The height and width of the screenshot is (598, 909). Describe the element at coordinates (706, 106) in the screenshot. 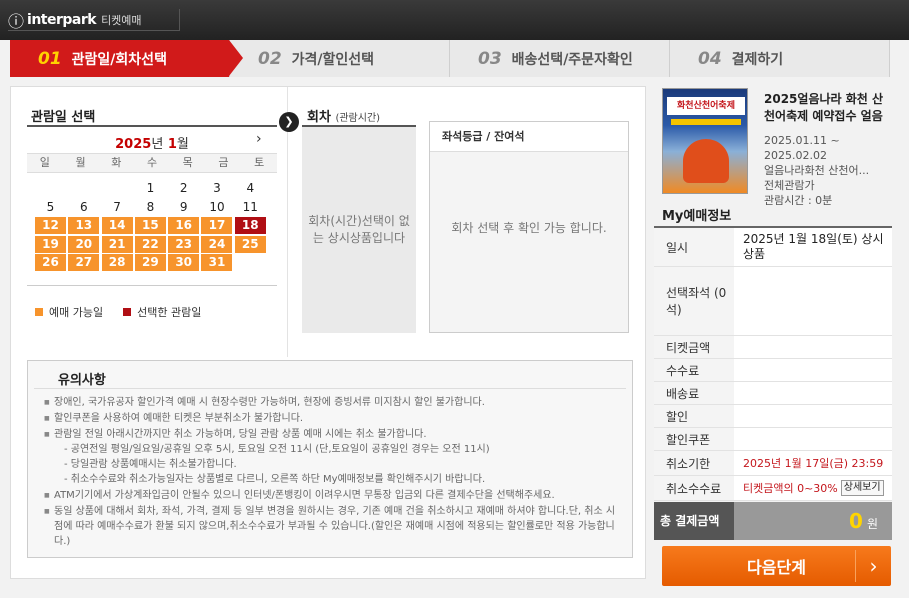

I see `poster-text: 화천산천어축제` at that location.